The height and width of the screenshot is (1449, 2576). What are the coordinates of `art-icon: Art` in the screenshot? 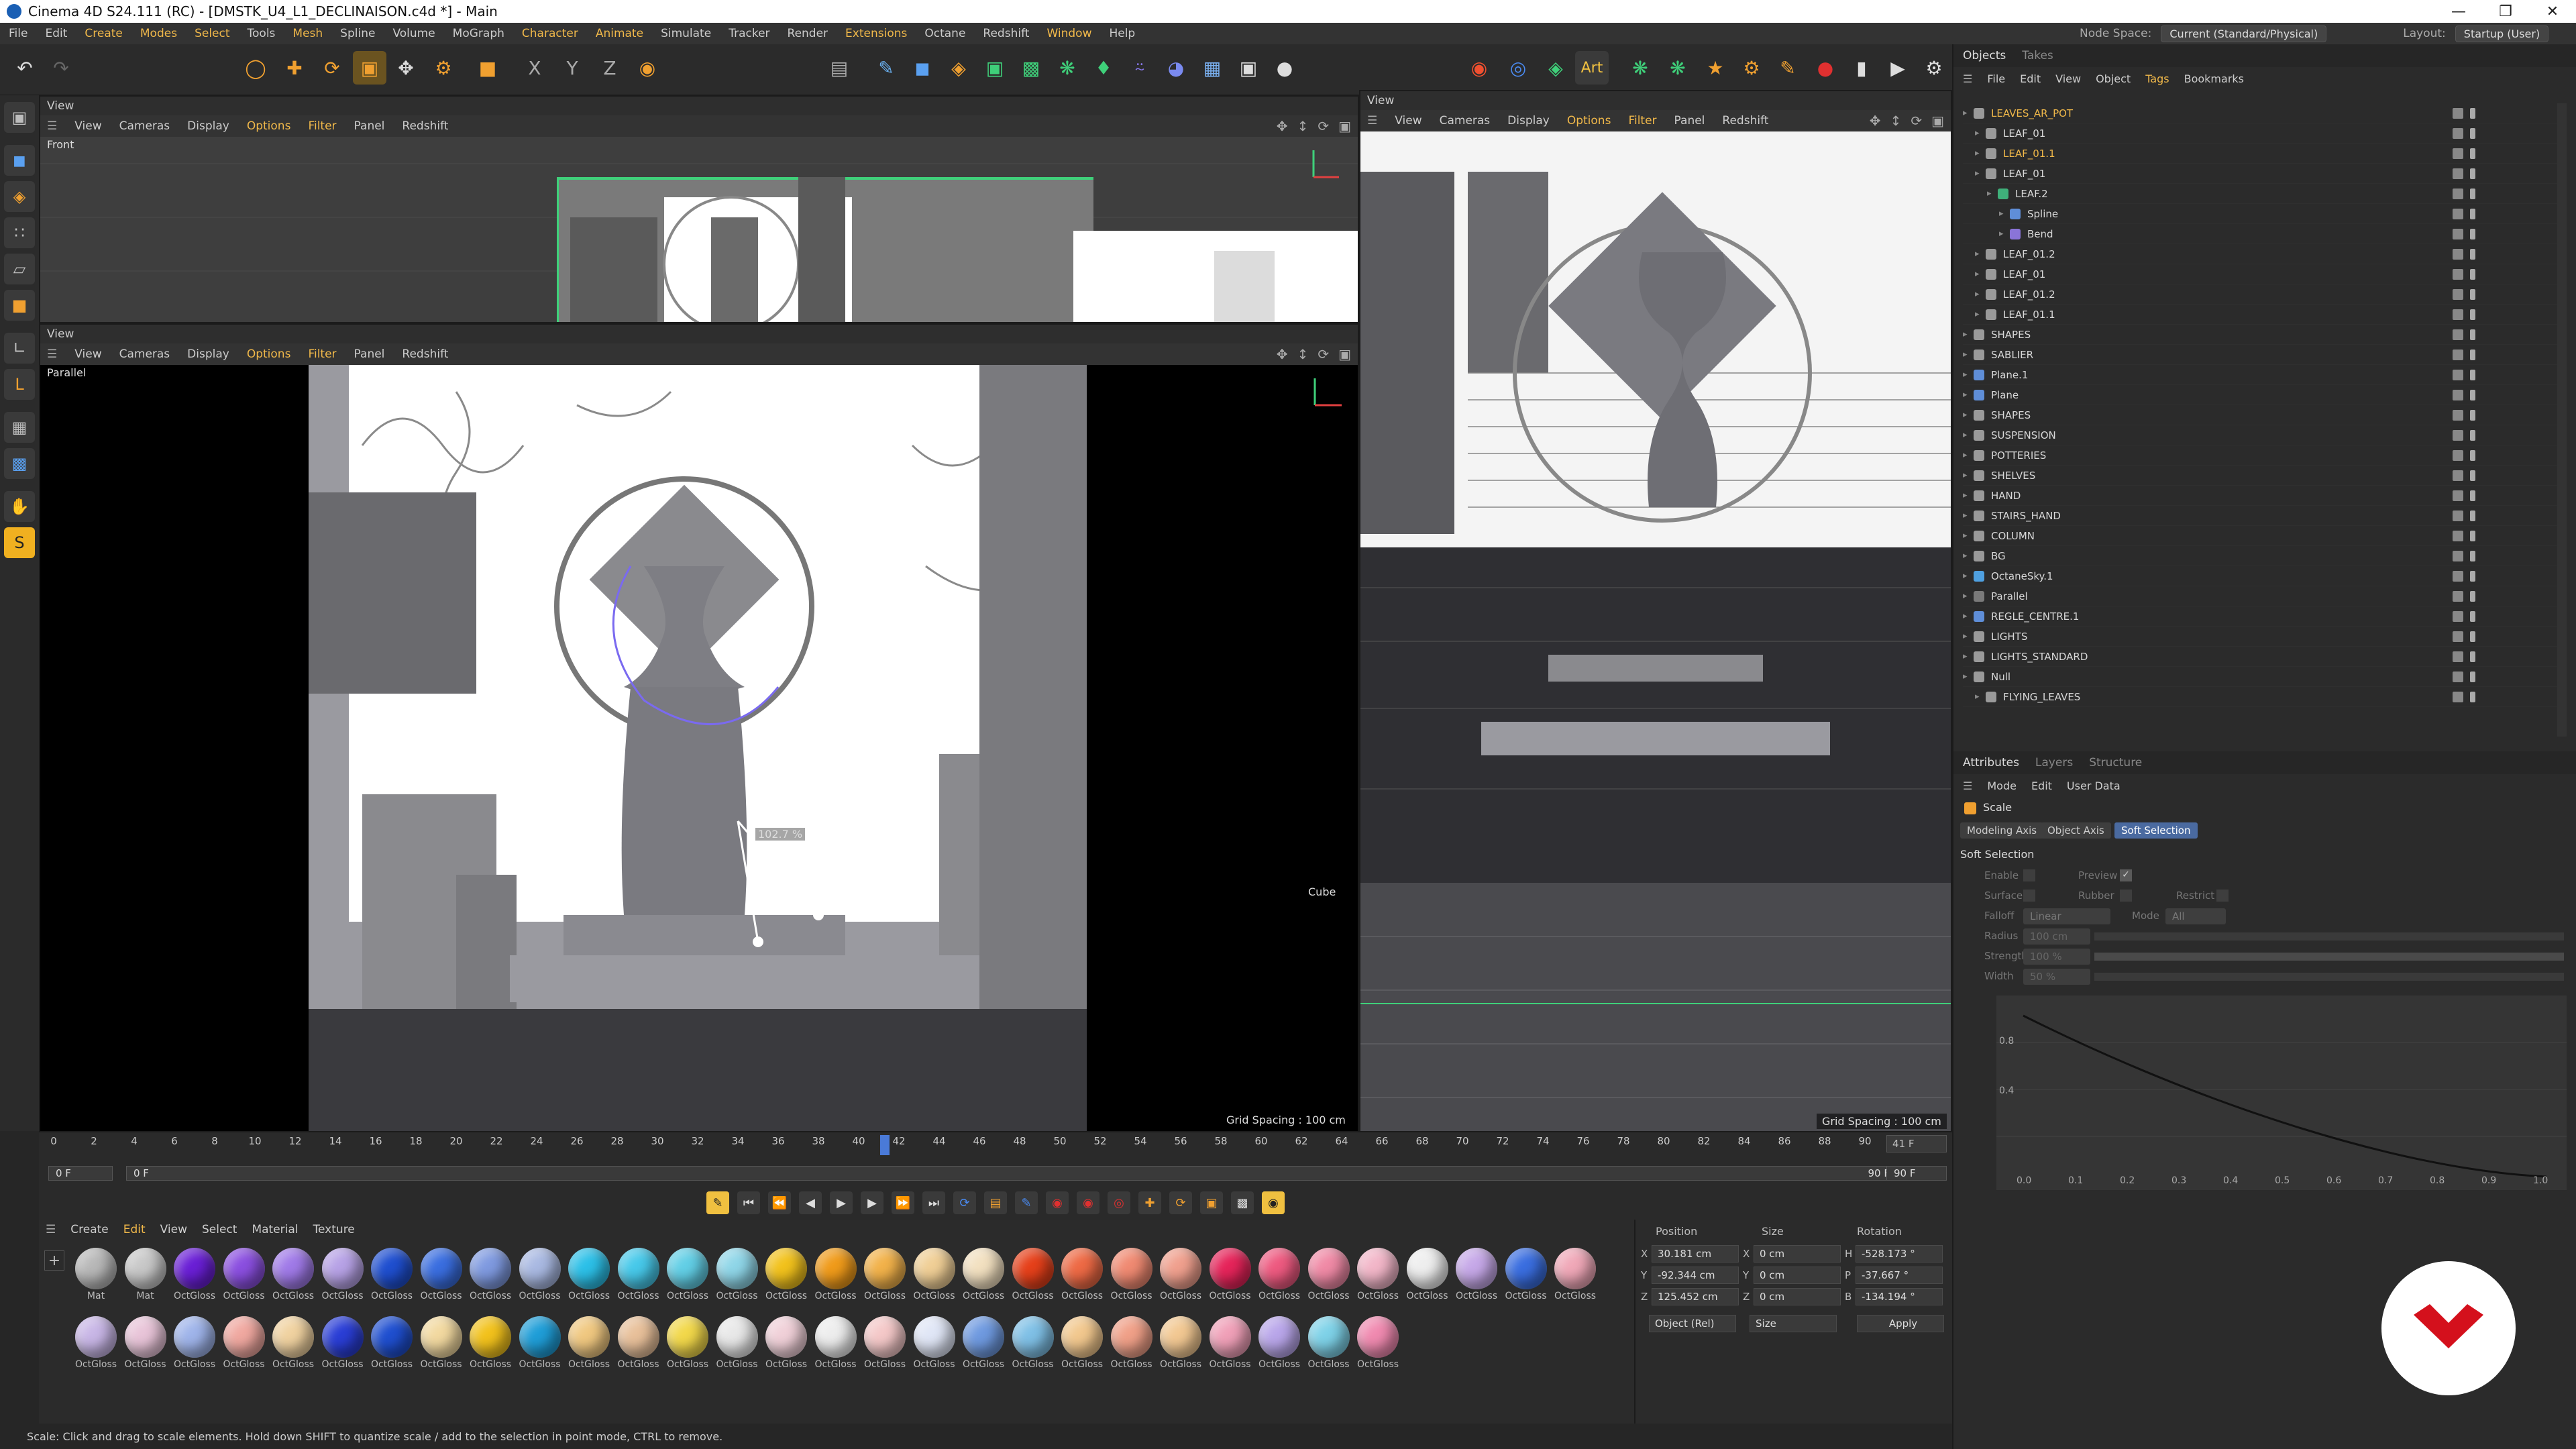 It's located at (1592, 68).